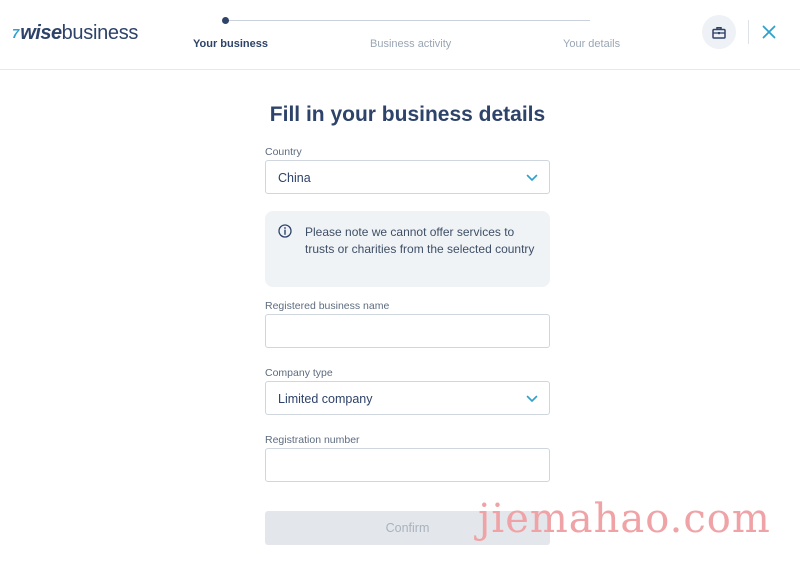 The height and width of the screenshot is (570, 800). I want to click on close-icon, so click(769, 32).